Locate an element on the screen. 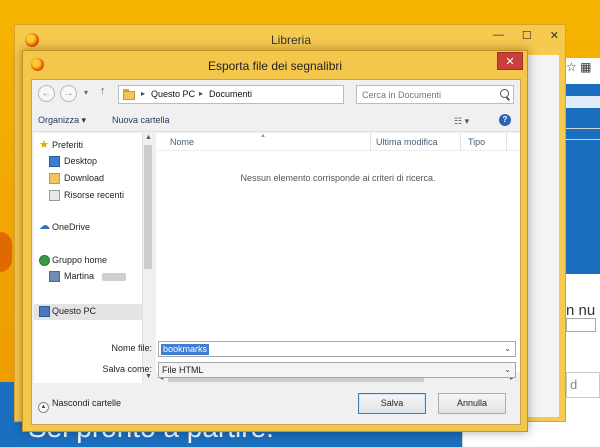 The width and height of the screenshot is (600, 447). filename-label: Nome file: is located at coordinates (131, 348).